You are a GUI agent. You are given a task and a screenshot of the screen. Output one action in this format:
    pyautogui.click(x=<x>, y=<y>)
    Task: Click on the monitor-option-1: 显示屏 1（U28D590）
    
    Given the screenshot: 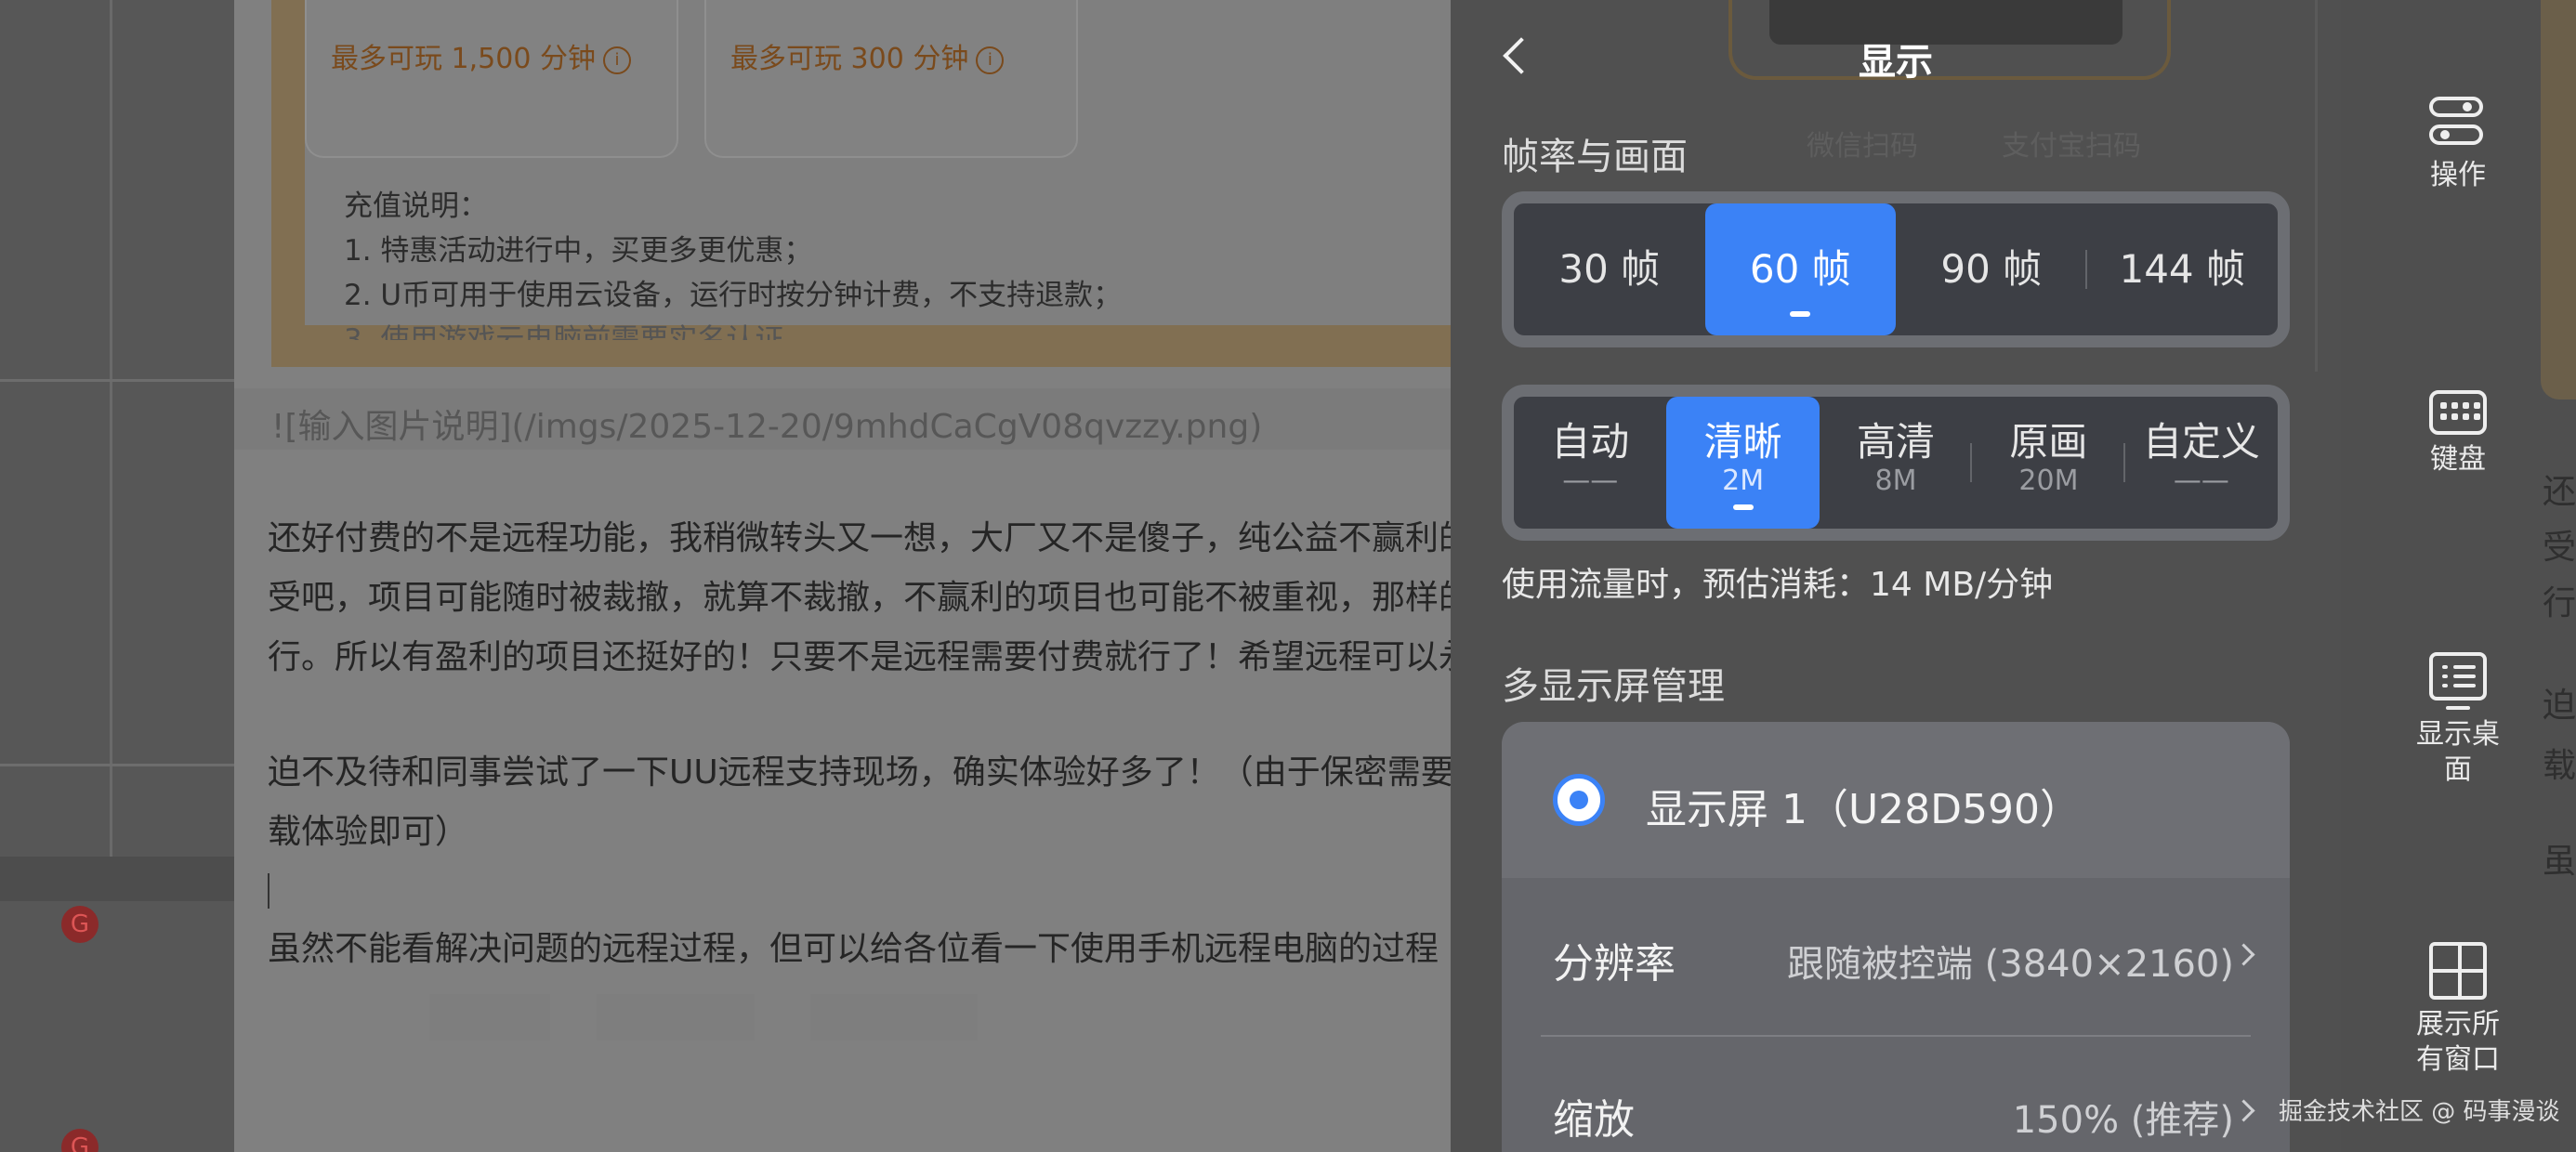 What is the action you would take?
    pyautogui.click(x=1896, y=800)
    